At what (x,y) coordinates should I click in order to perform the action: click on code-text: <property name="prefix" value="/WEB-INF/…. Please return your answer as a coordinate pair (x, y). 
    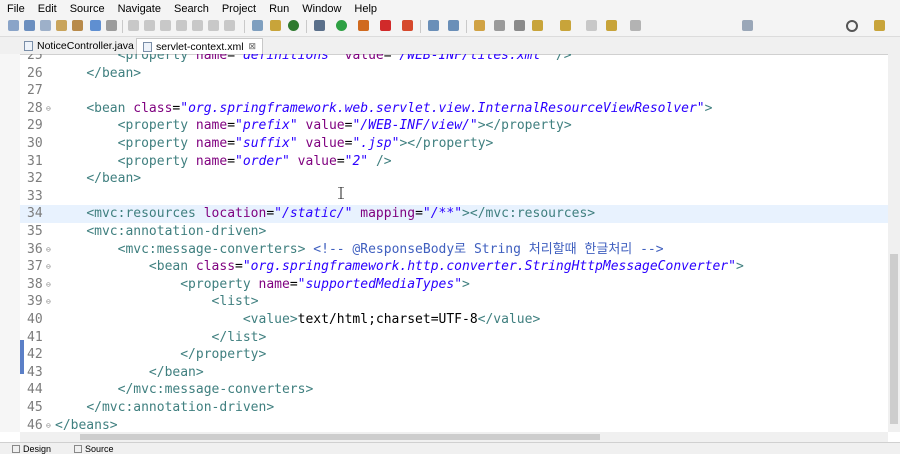
    Looking at the image, I should click on (313, 126).